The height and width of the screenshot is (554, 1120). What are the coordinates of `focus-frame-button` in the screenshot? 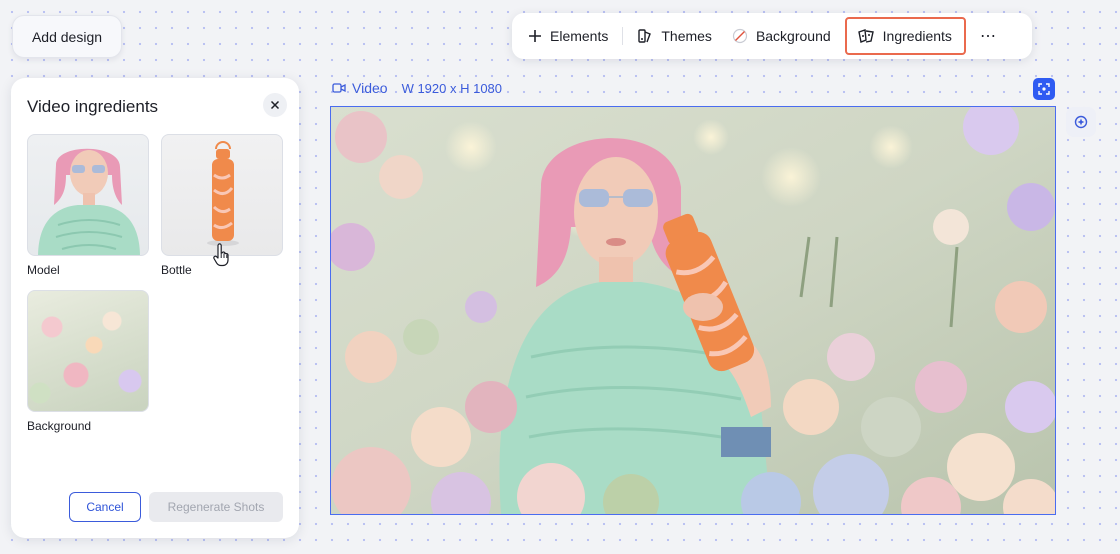 It's located at (1044, 89).